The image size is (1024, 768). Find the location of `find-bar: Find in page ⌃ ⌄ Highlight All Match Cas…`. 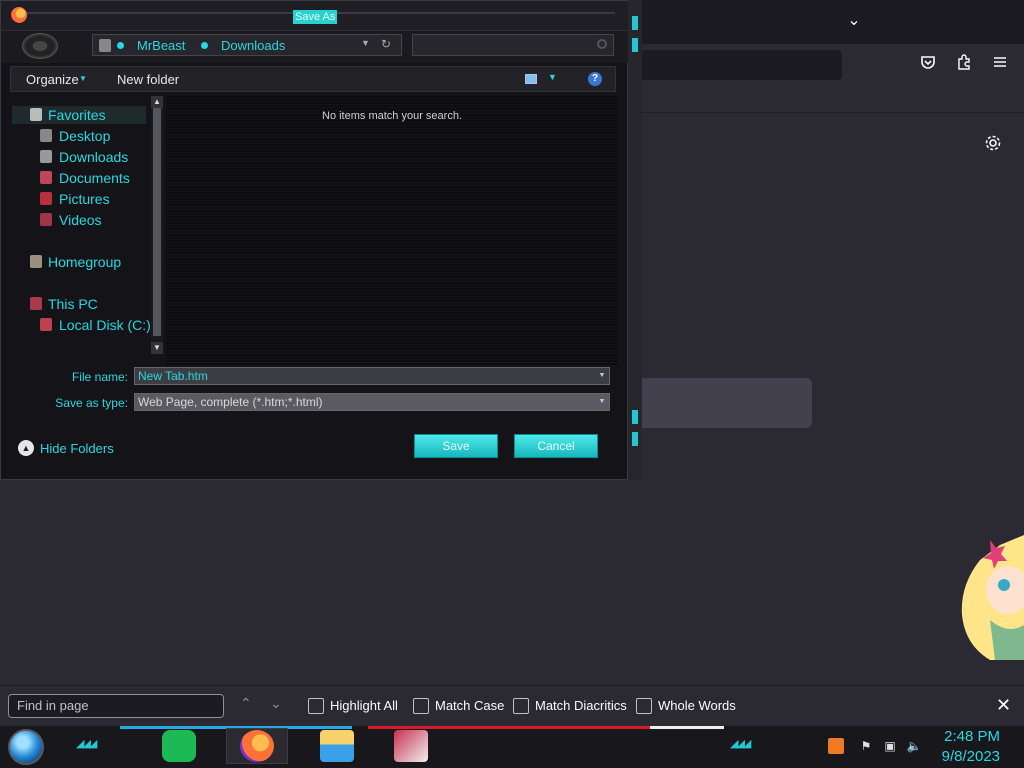

find-bar: Find in page ⌃ ⌄ Highlight All Match Cas… is located at coordinates (512, 705).